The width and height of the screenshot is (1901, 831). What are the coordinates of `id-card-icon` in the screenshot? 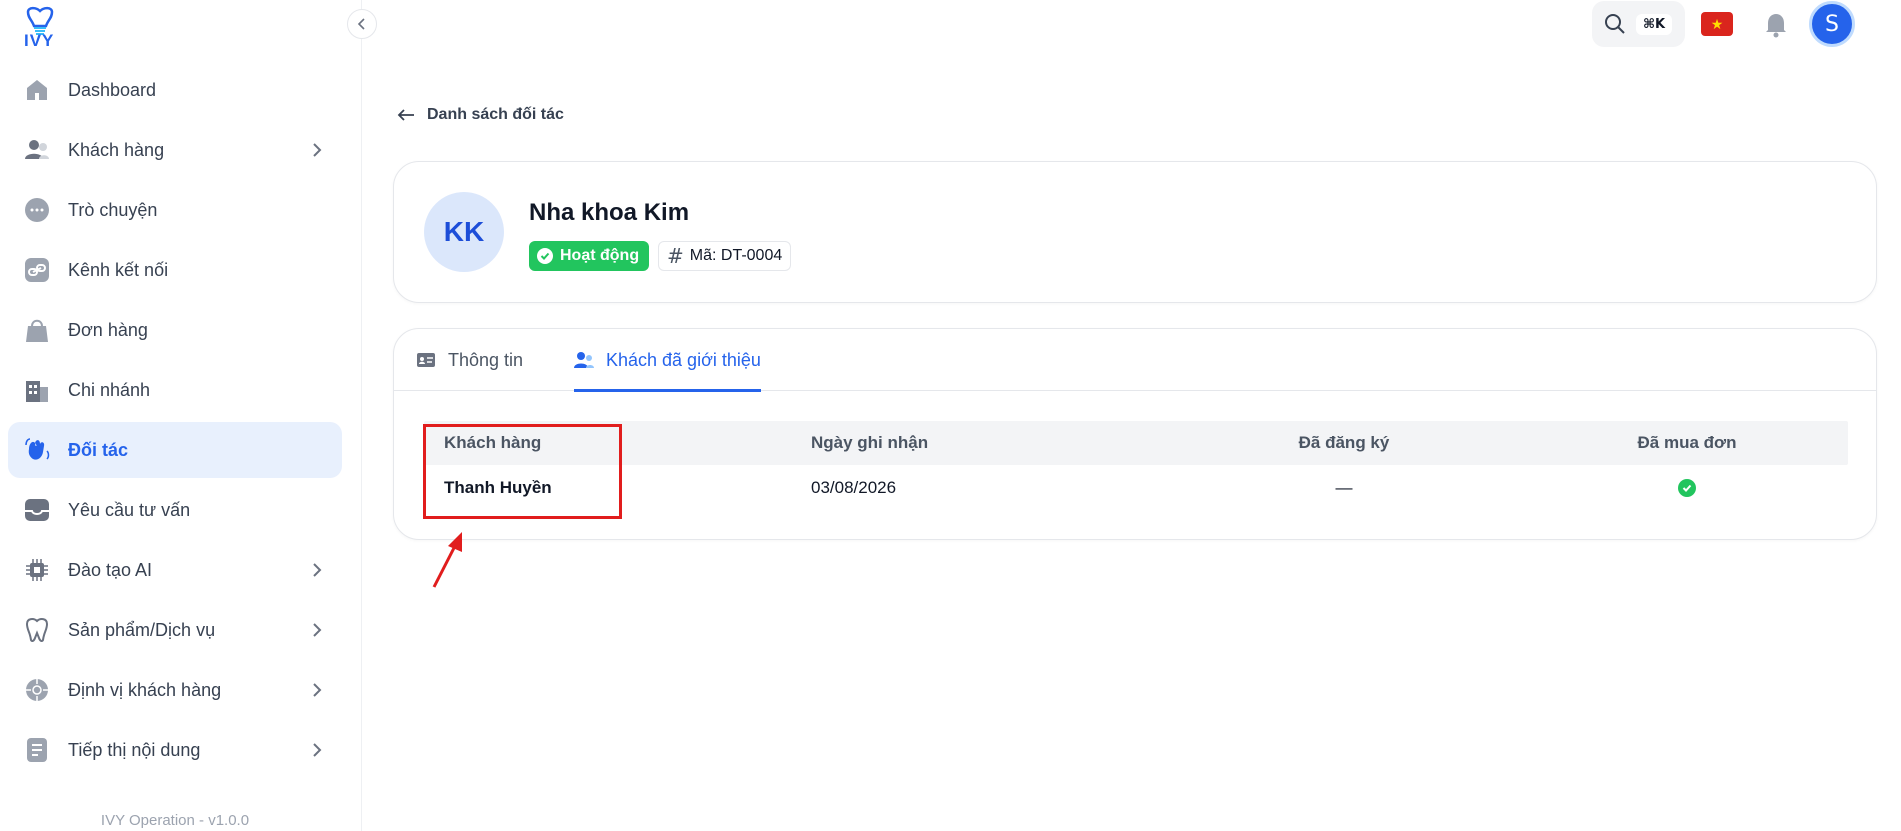 It's located at (426, 360).